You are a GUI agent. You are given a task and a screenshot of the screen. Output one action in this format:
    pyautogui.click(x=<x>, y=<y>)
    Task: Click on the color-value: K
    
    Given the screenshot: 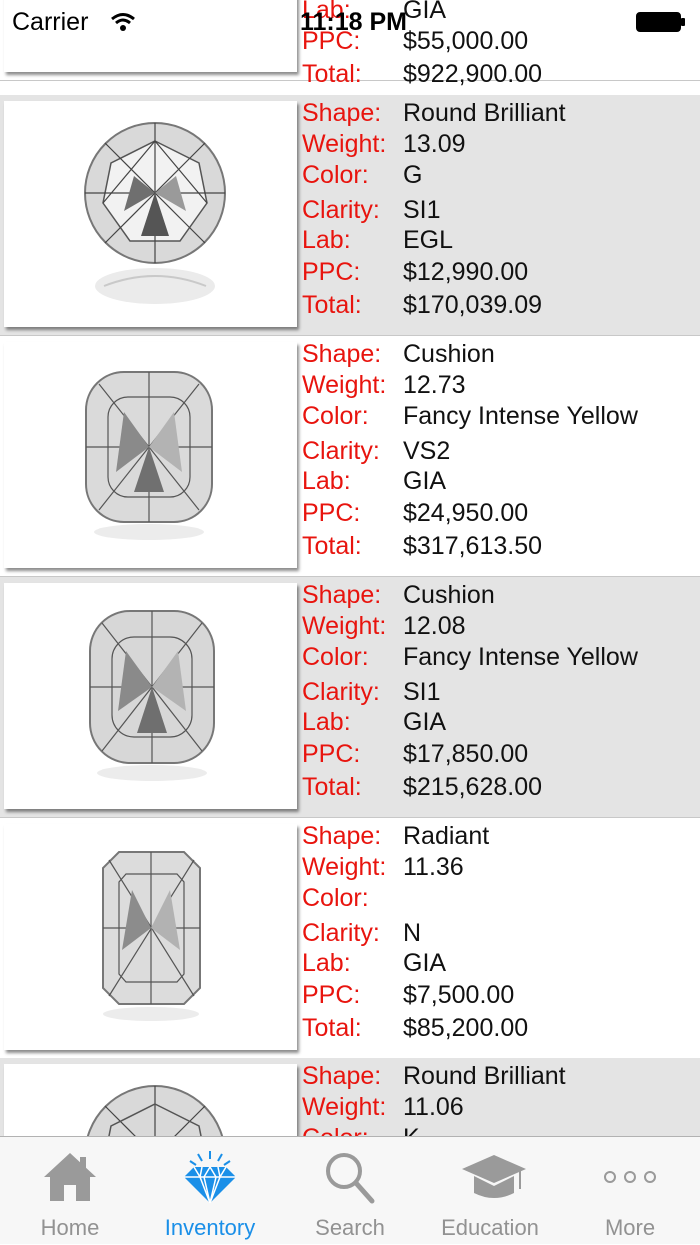 What is the action you would take?
    pyautogui.click(x=411, y=1129)
    